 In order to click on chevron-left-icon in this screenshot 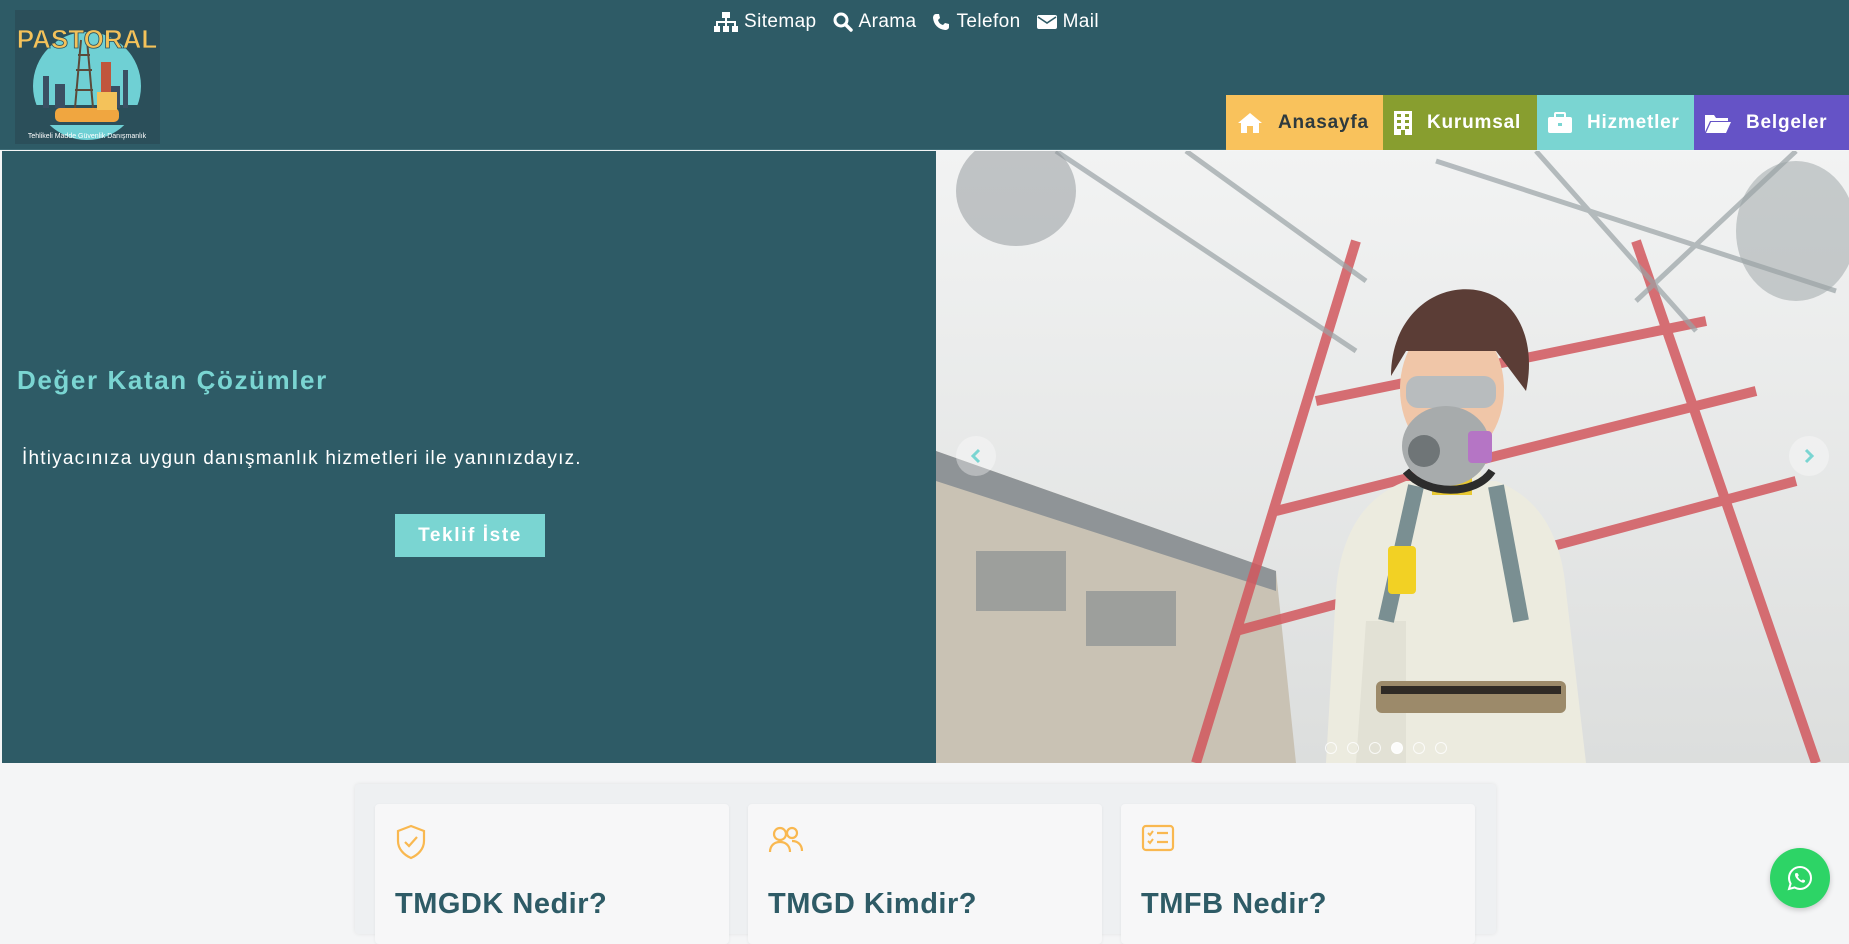, I will do `click(975, 456)`.